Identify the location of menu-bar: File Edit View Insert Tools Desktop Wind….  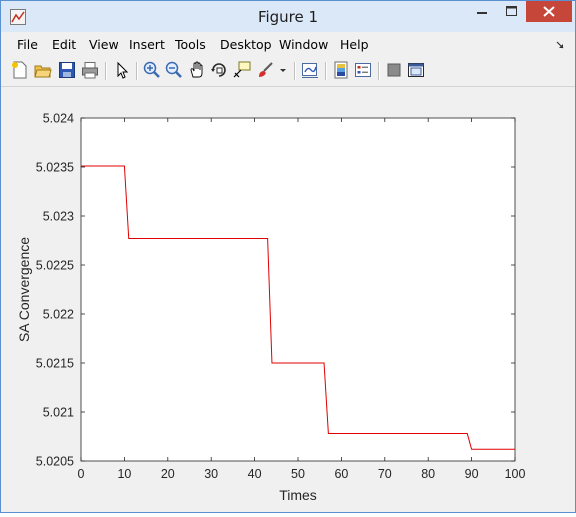
(288, 44).